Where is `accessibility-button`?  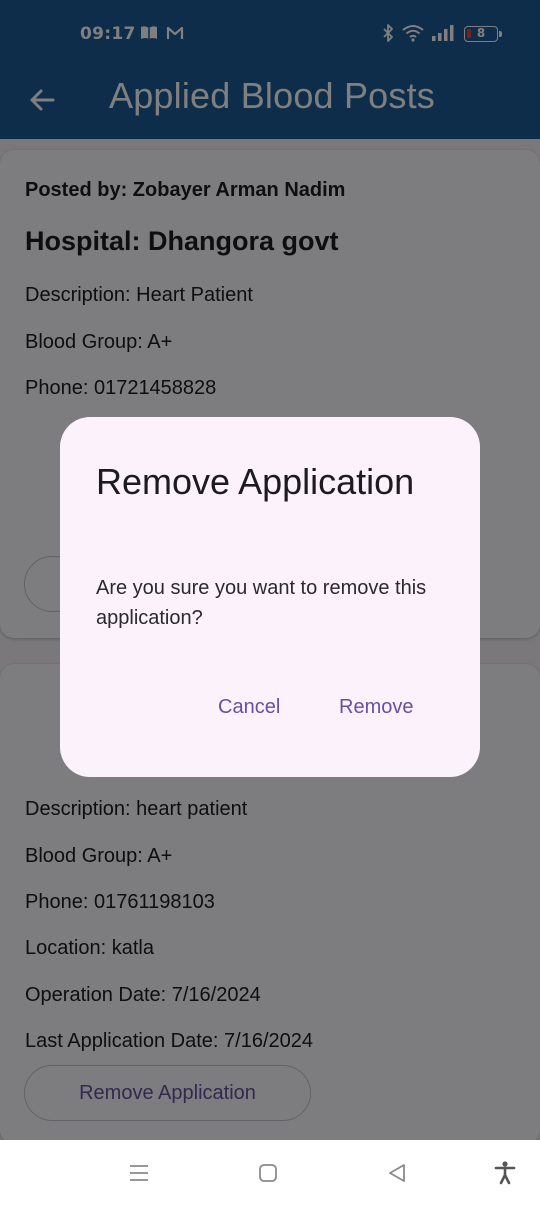 accessibility-button is located at coordinates (505, 1173).